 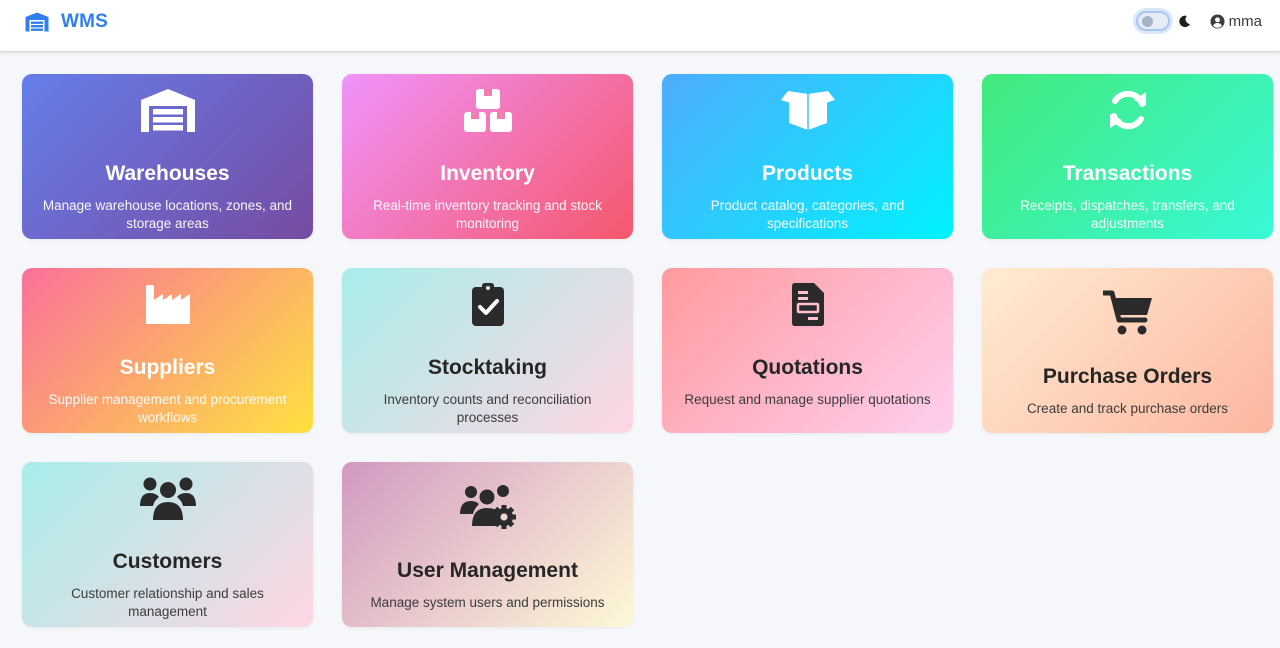 I want to click on module-title: Transactions, so click(x=1127, y=173).